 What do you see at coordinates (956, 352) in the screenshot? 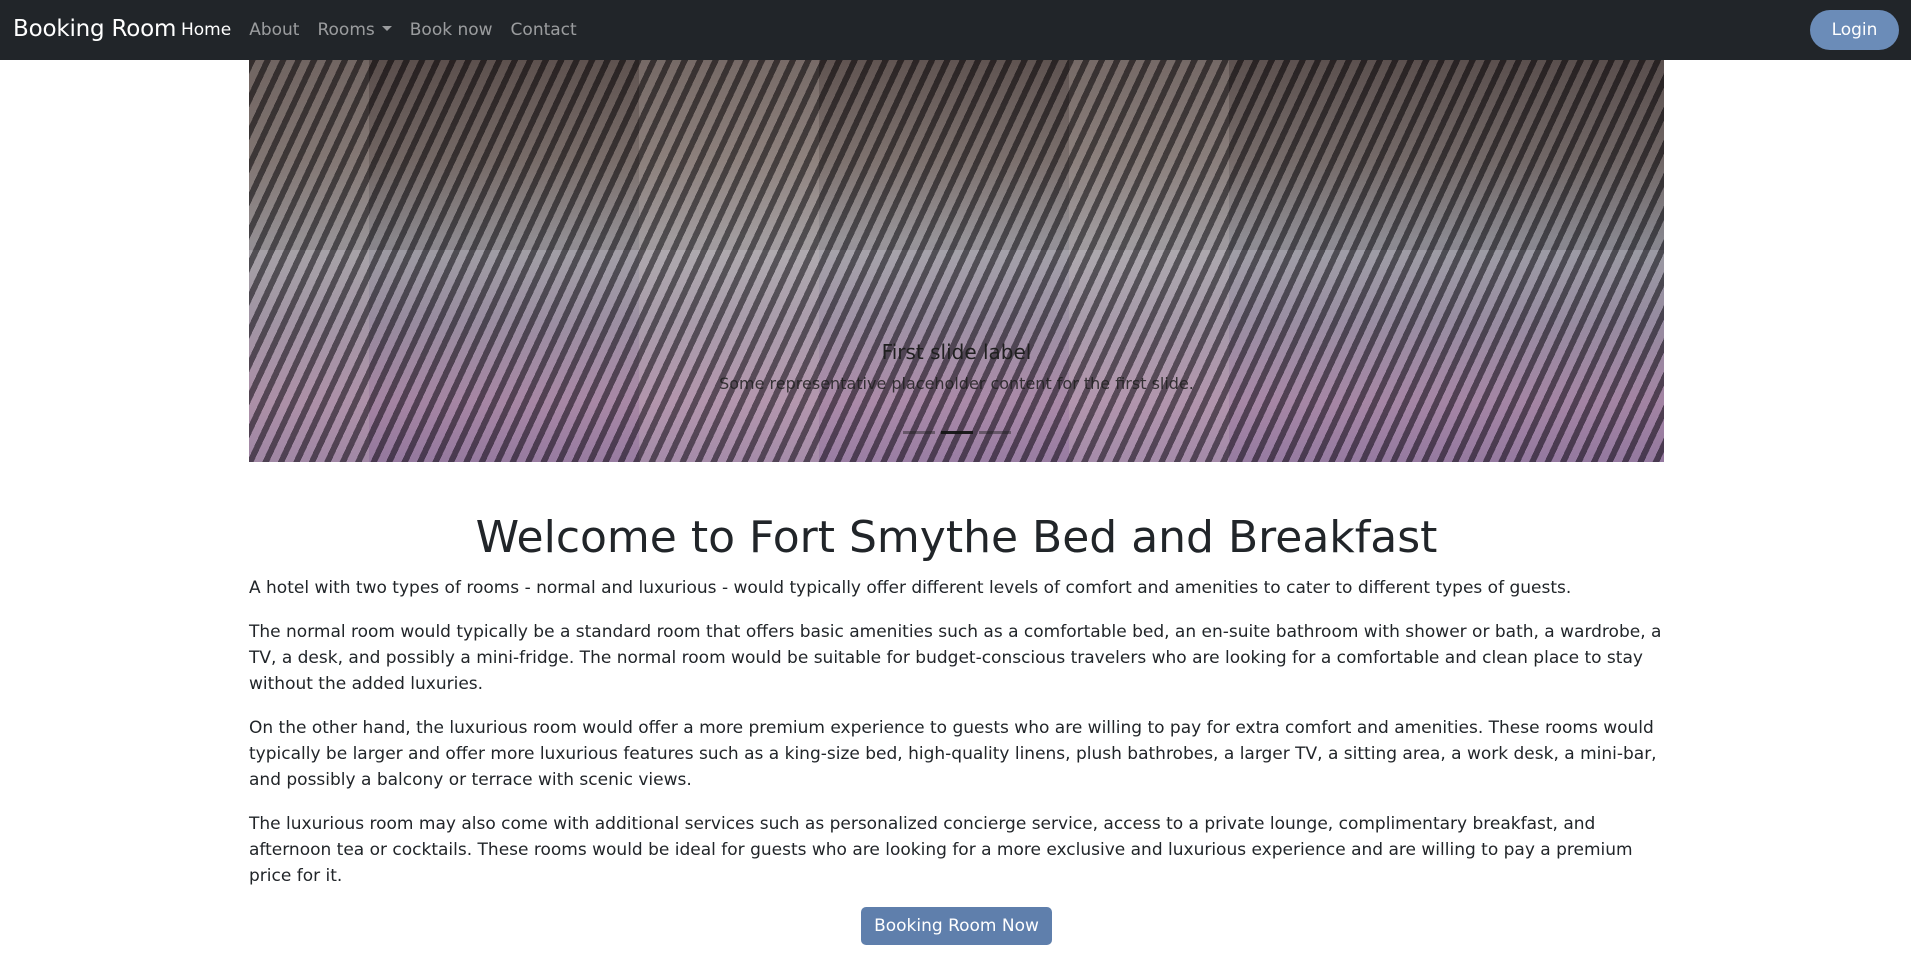
I see `carousel-caption-title: First slide label` at bounding box center [956, 352].